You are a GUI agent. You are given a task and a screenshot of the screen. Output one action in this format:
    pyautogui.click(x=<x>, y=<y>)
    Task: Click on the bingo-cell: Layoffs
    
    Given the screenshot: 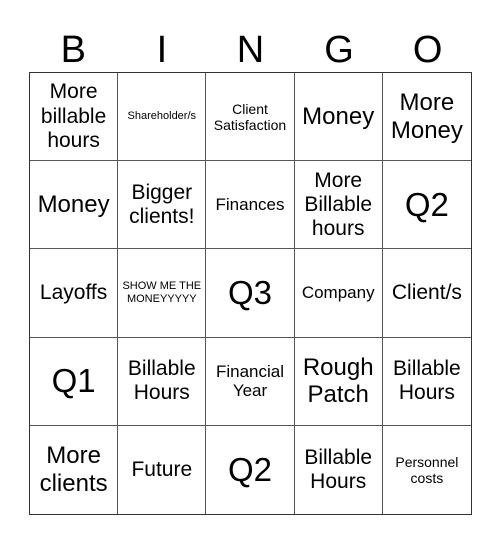 What is the action you would take?
    pyautogui.click(x=74, y=293)
    